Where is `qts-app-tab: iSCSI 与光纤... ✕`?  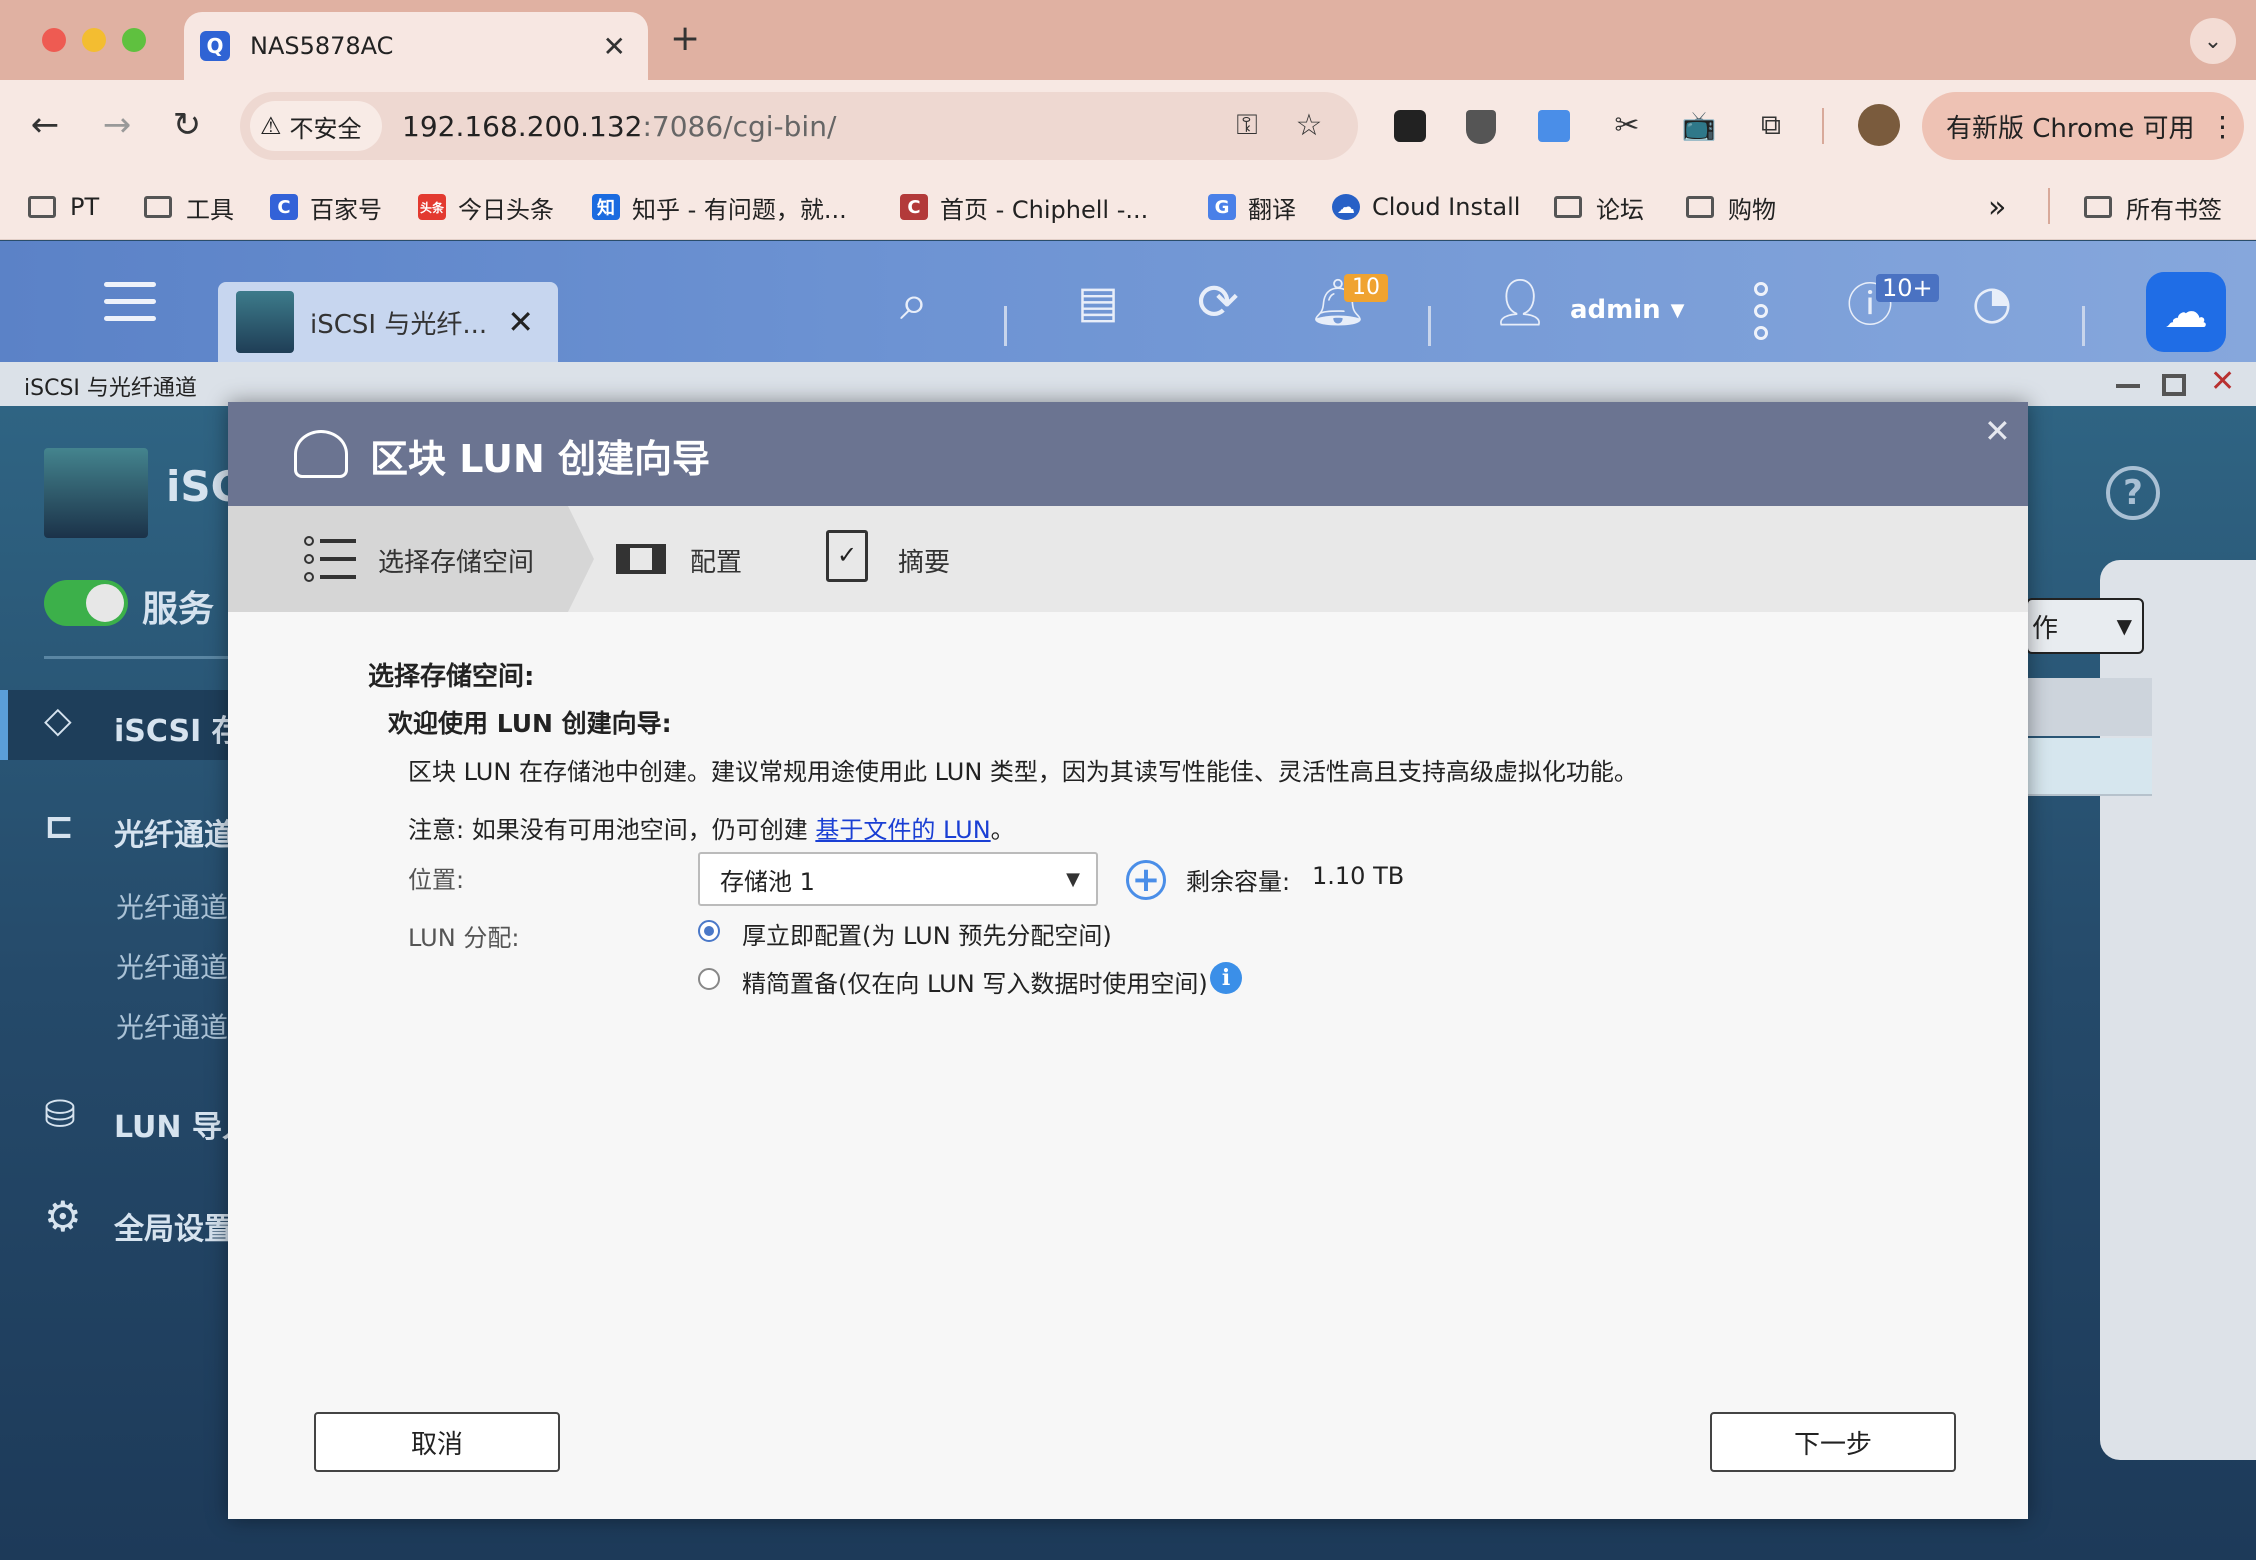
qts-app-tab: iSCSI 与光纤... ✕ is located at coordinates (388, 322).